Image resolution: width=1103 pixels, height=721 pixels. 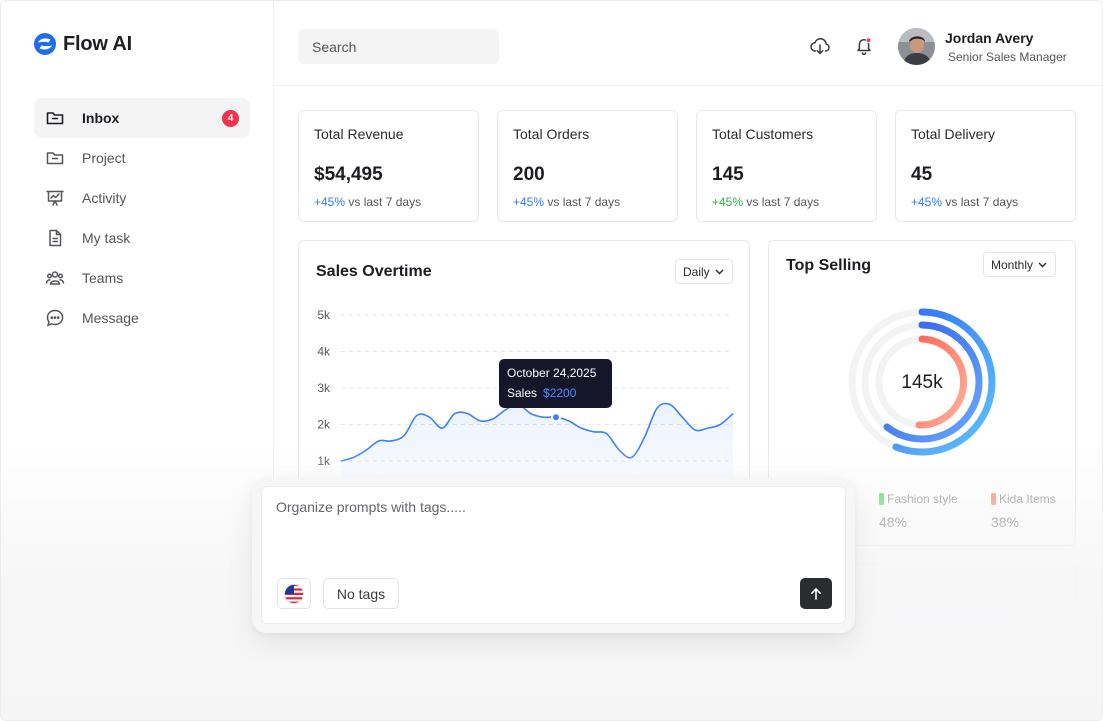 I want to click on top-header: Jordan Avery Senior Sales Manager, so click(x=688, y=43).